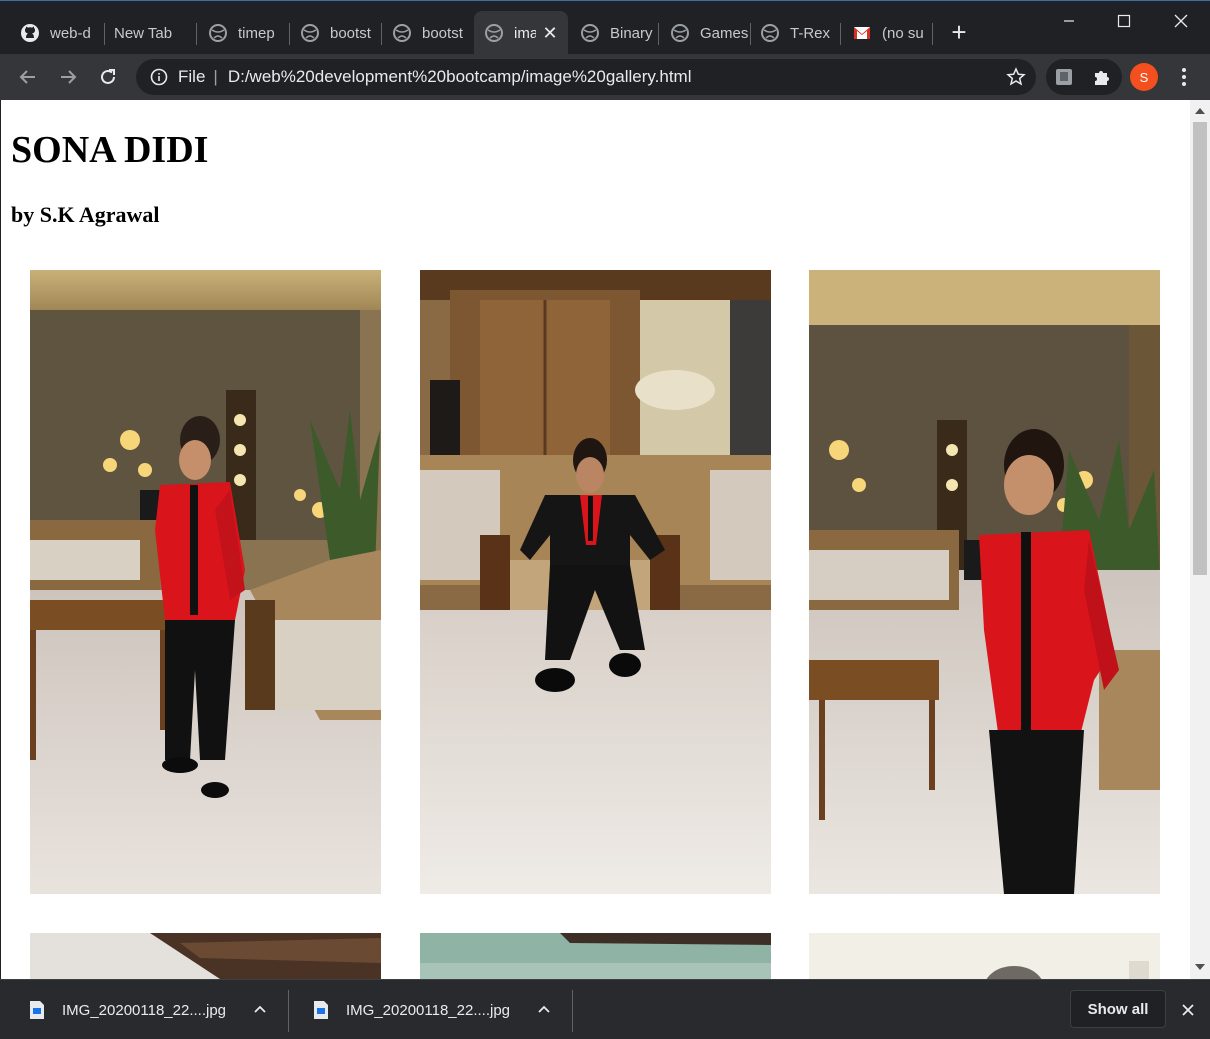  What do you see at coordinates (1184, 77) in the screenshot?
I see `kebab-menu-icon` at bounding box center [1184, 77].